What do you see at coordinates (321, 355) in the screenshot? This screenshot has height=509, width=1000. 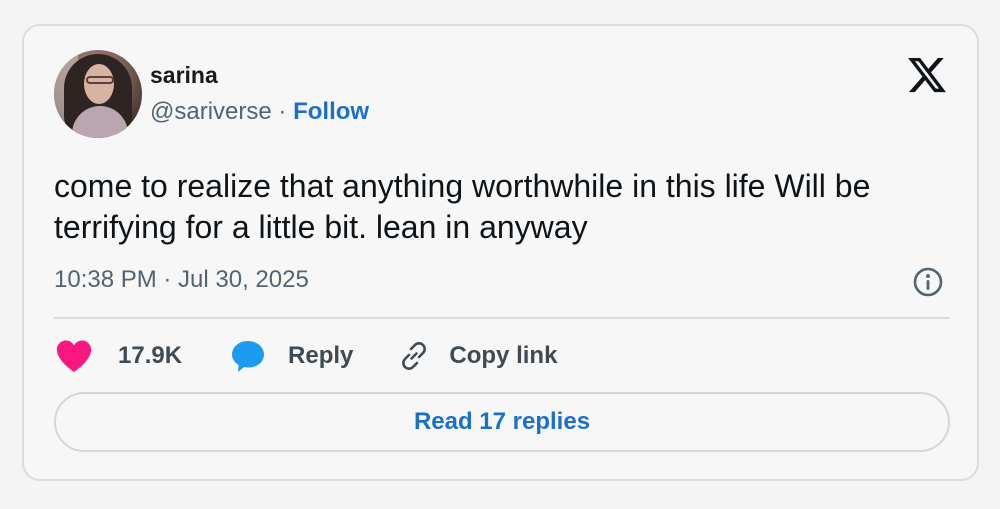 I see `reply-label: Reply` at bounding box center [321, 355].